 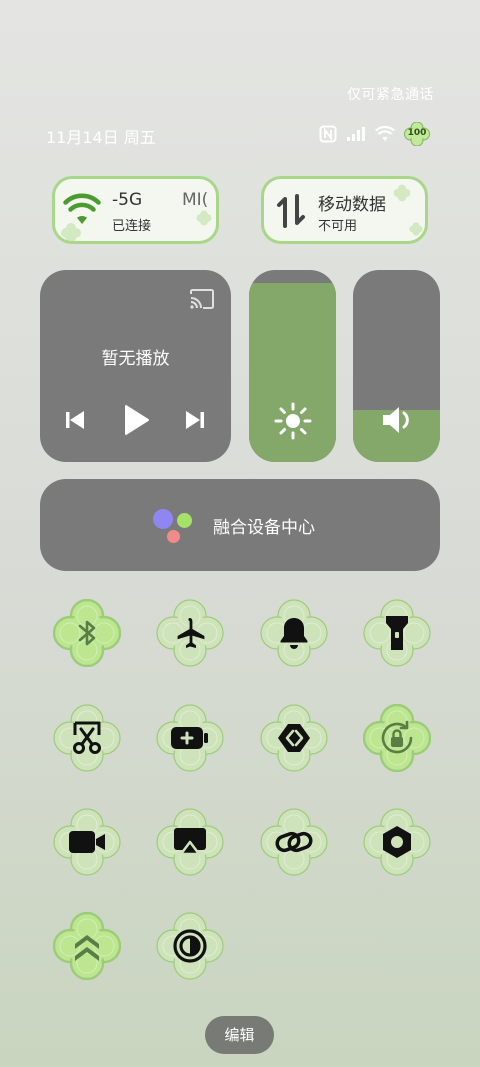 I want to click on device-hub-card: 融合设备中心, so click(x=240, y=525).